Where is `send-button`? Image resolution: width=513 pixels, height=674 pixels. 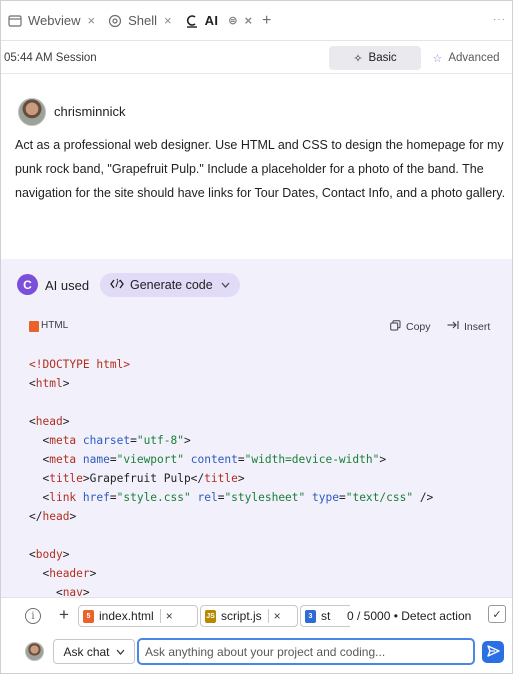 send-button is located at coordinates (493, 652).